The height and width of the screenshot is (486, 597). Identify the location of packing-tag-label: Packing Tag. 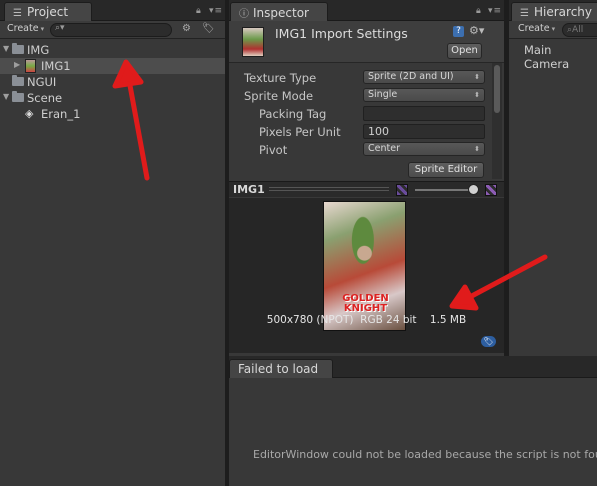
(293, 114).